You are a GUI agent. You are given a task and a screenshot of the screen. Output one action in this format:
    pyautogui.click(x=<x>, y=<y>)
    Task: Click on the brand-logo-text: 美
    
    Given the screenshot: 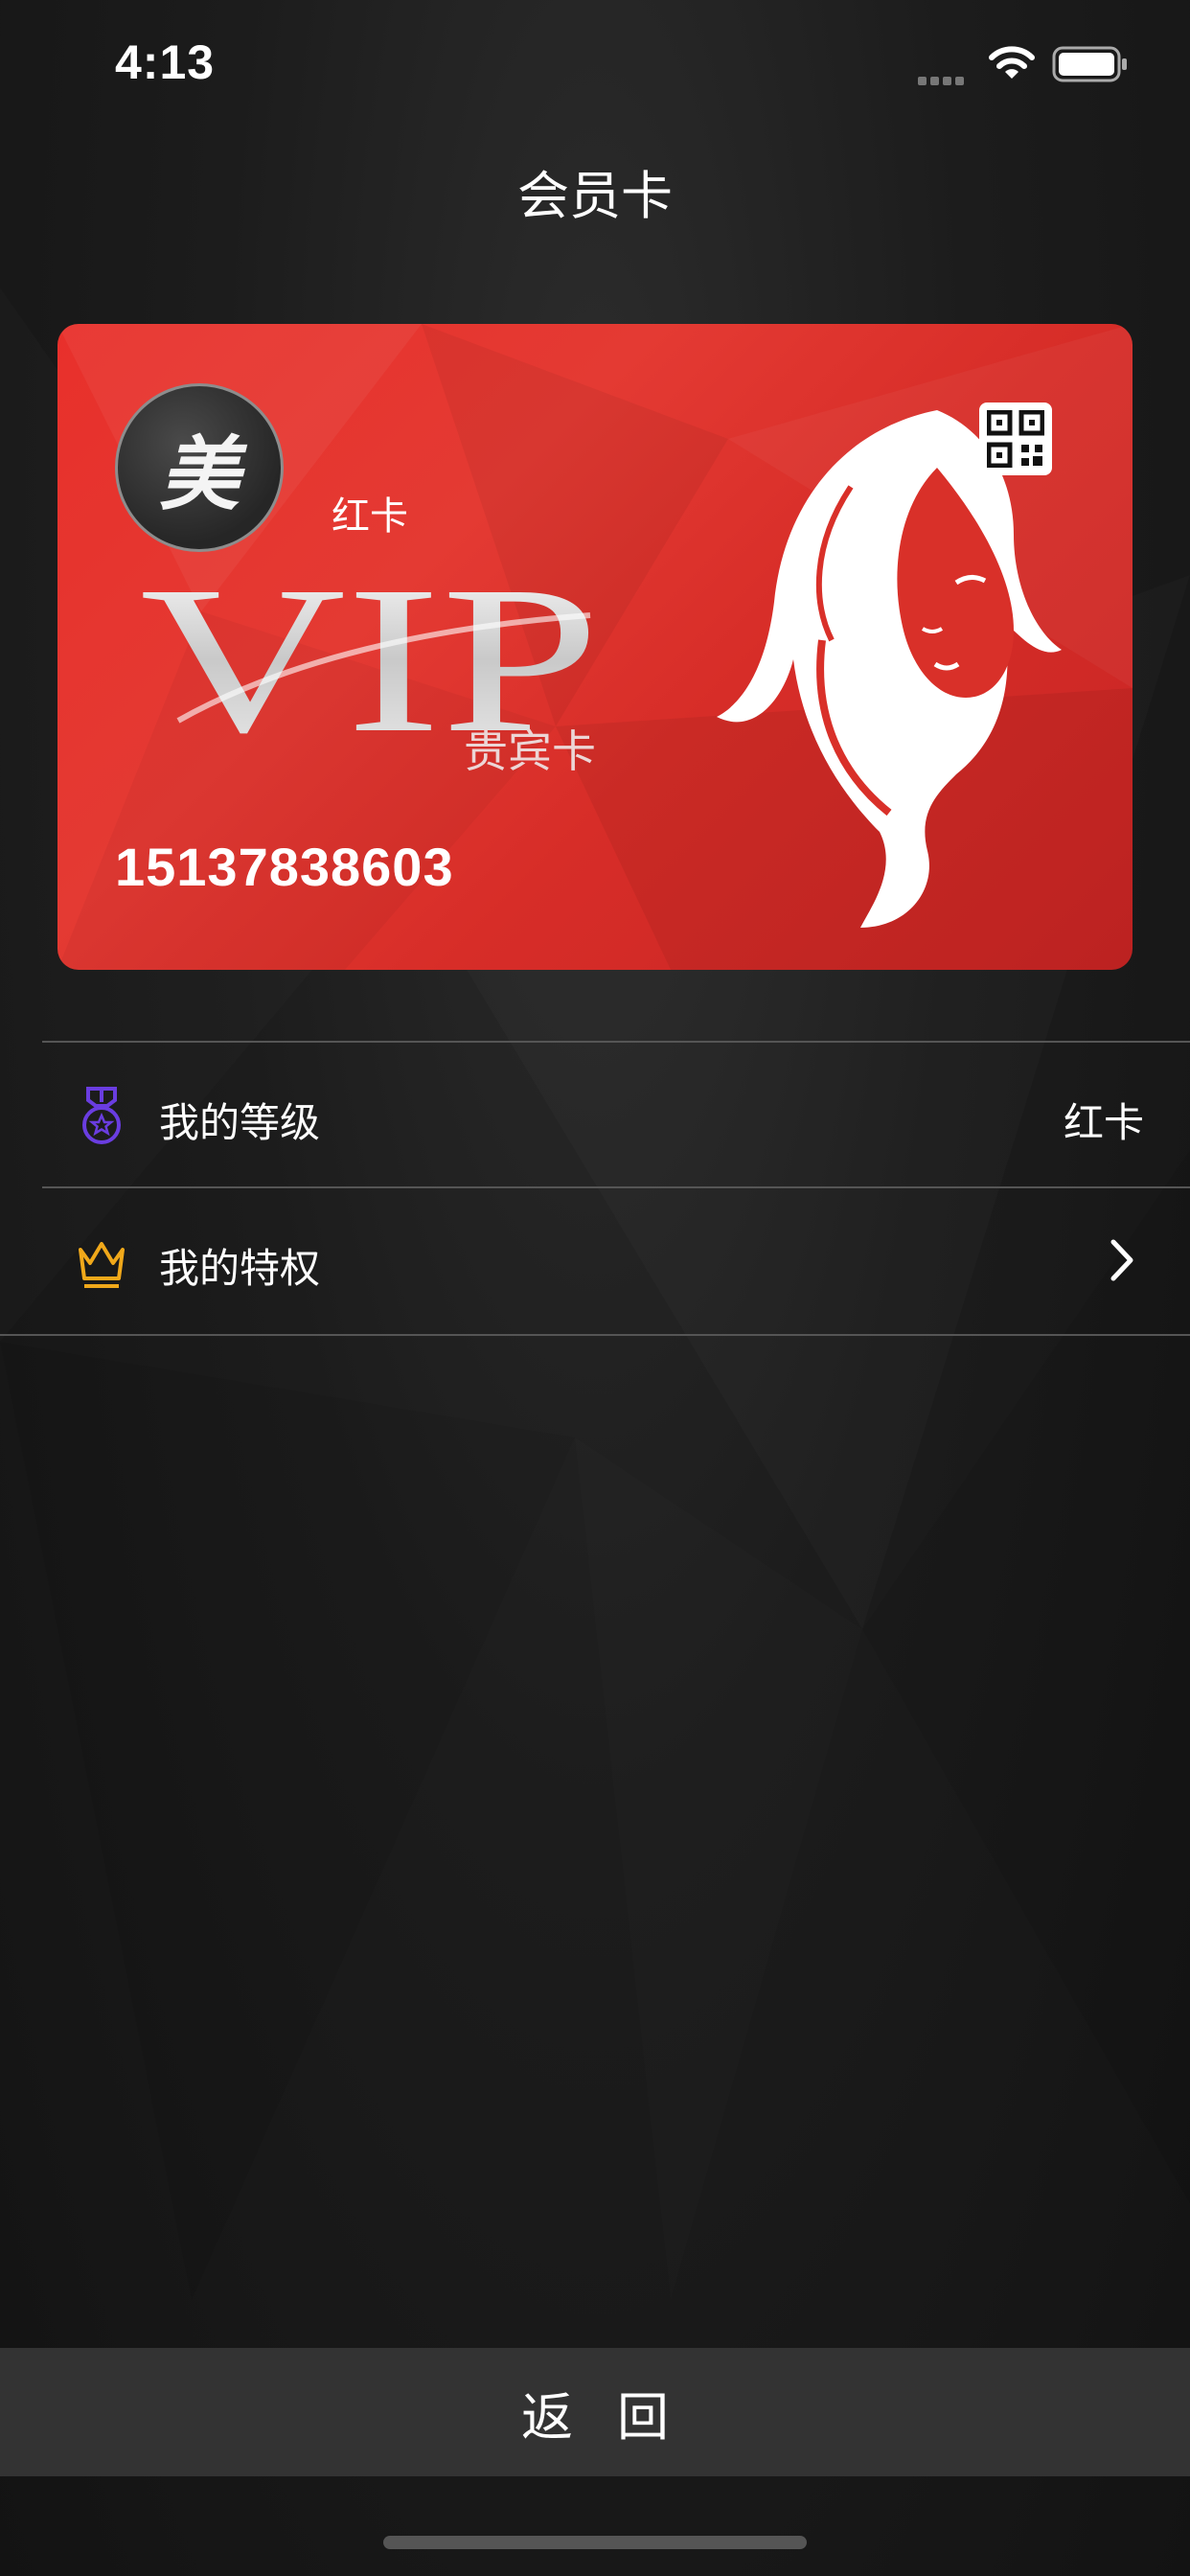 What is the action you would take?
    pyautogui.click(x=199, y=473)
    